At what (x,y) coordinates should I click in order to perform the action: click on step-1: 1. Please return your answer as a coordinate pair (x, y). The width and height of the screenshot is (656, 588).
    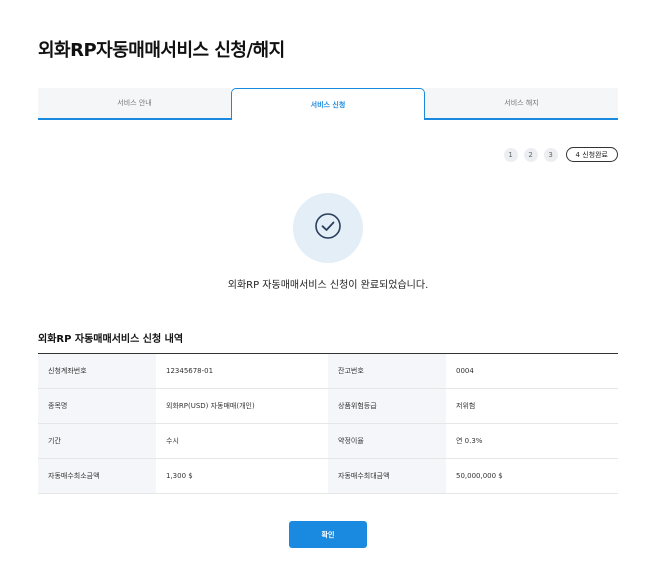
    Looking at the image, I should click on (510, 154).